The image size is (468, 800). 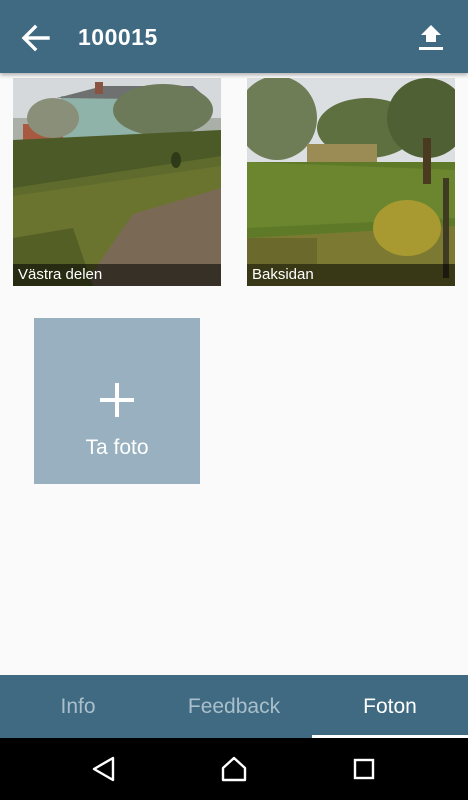 I want to click on take-photo-label: Ta foto, so click(x=117, y=447).